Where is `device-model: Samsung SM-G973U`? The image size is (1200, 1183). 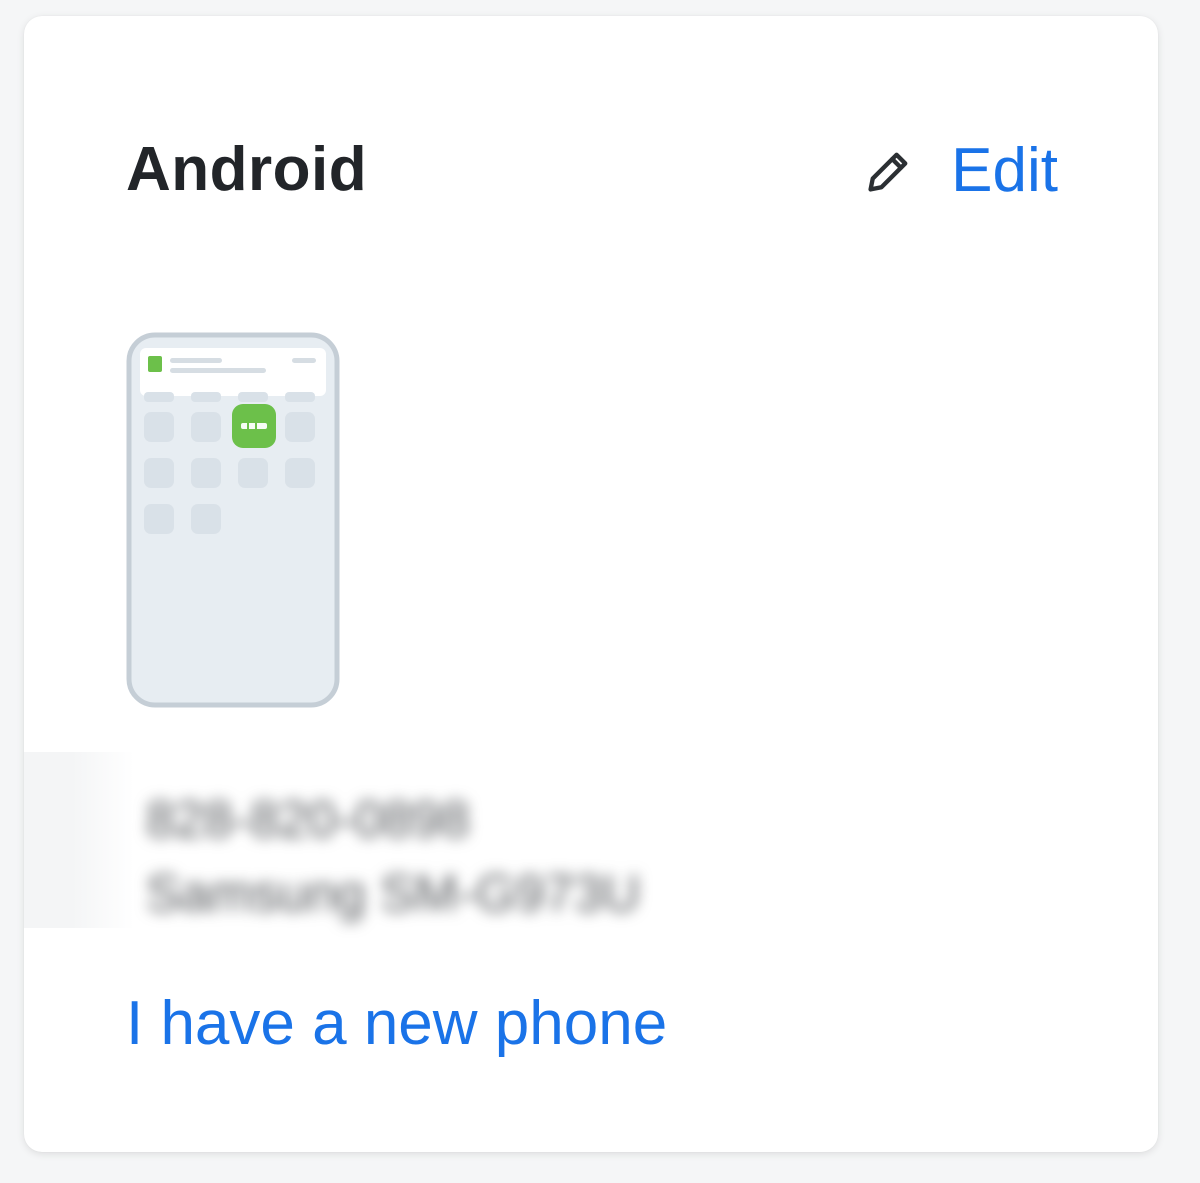 device-model: Samsung SM-G973U is located at coordinates (393, 894).